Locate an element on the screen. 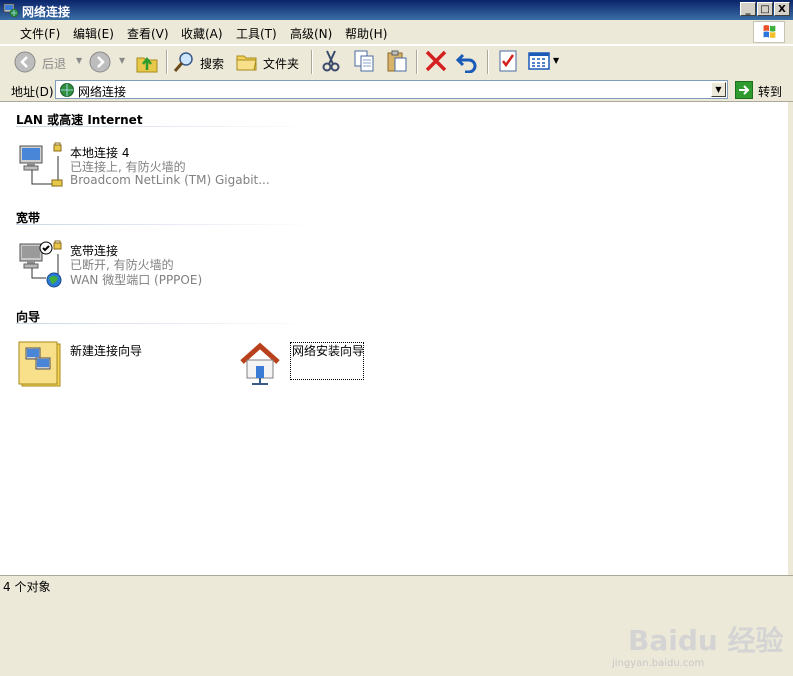  menu-file: 文件(F) is located at coordinates (40, 33).